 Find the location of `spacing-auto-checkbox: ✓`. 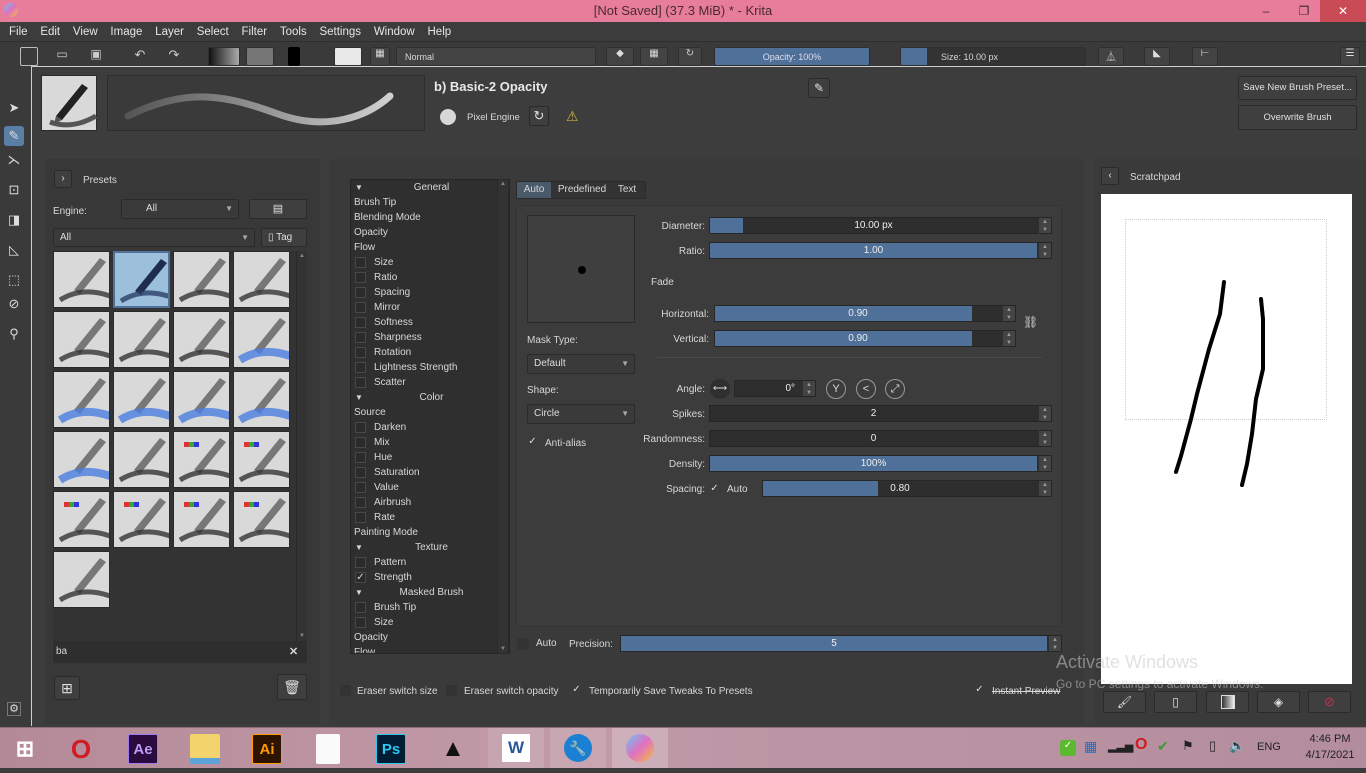

spacing-auto-checkbox: ✓ is located at coordinates (714, 489).